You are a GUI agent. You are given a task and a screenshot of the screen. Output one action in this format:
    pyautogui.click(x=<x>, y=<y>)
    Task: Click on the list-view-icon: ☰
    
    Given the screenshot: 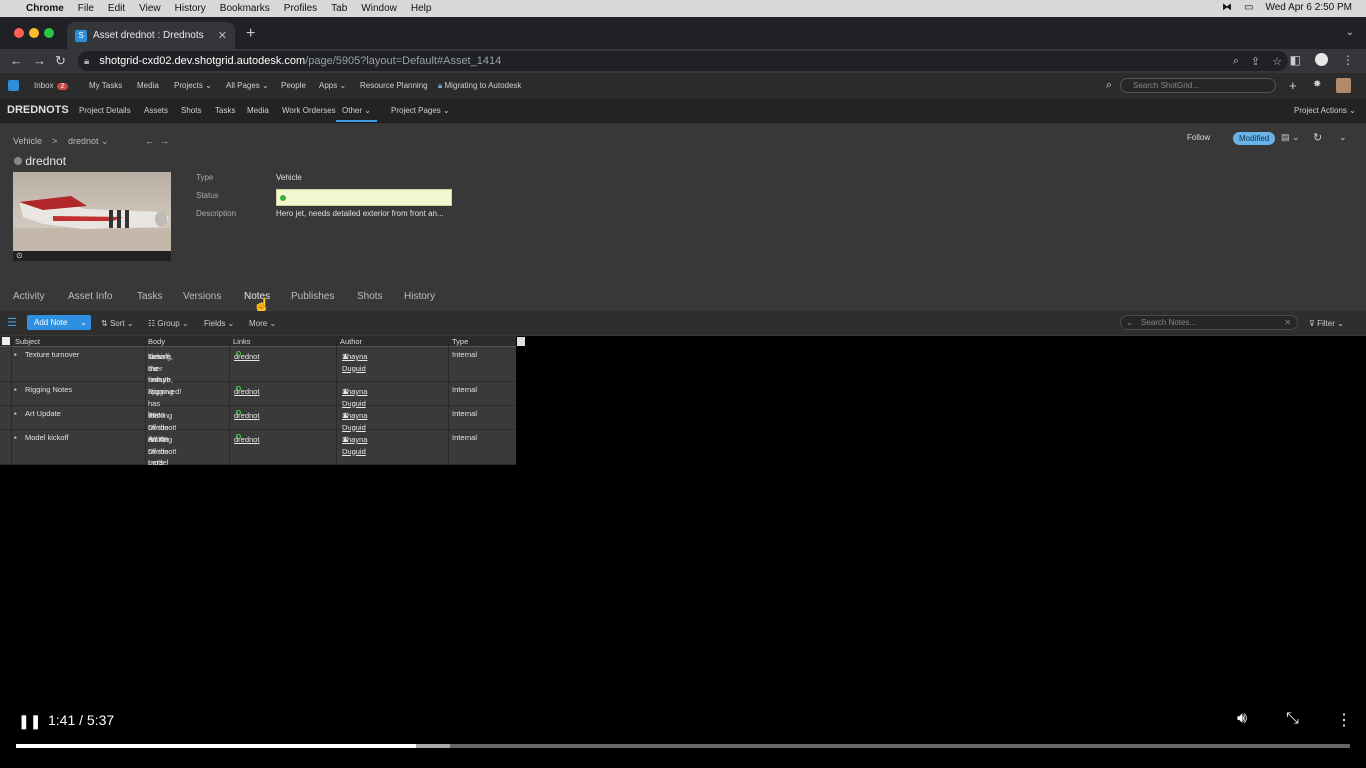 What is the action you would take?
    pyautogui.click(x=12, y=322)
    